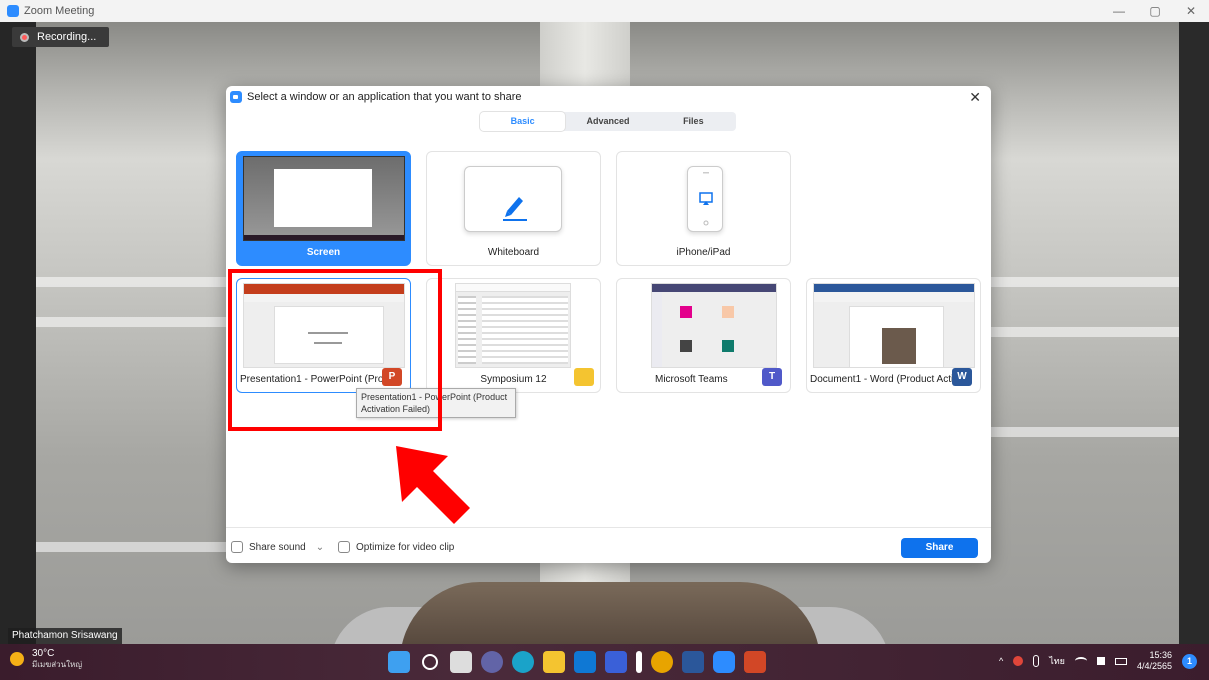 The height and width of the screenshot is (680, 1209). What do you see at coordinates (1194, 333) in the screenshot?
I see `video-background-right` at bounding box center [1194, 333].